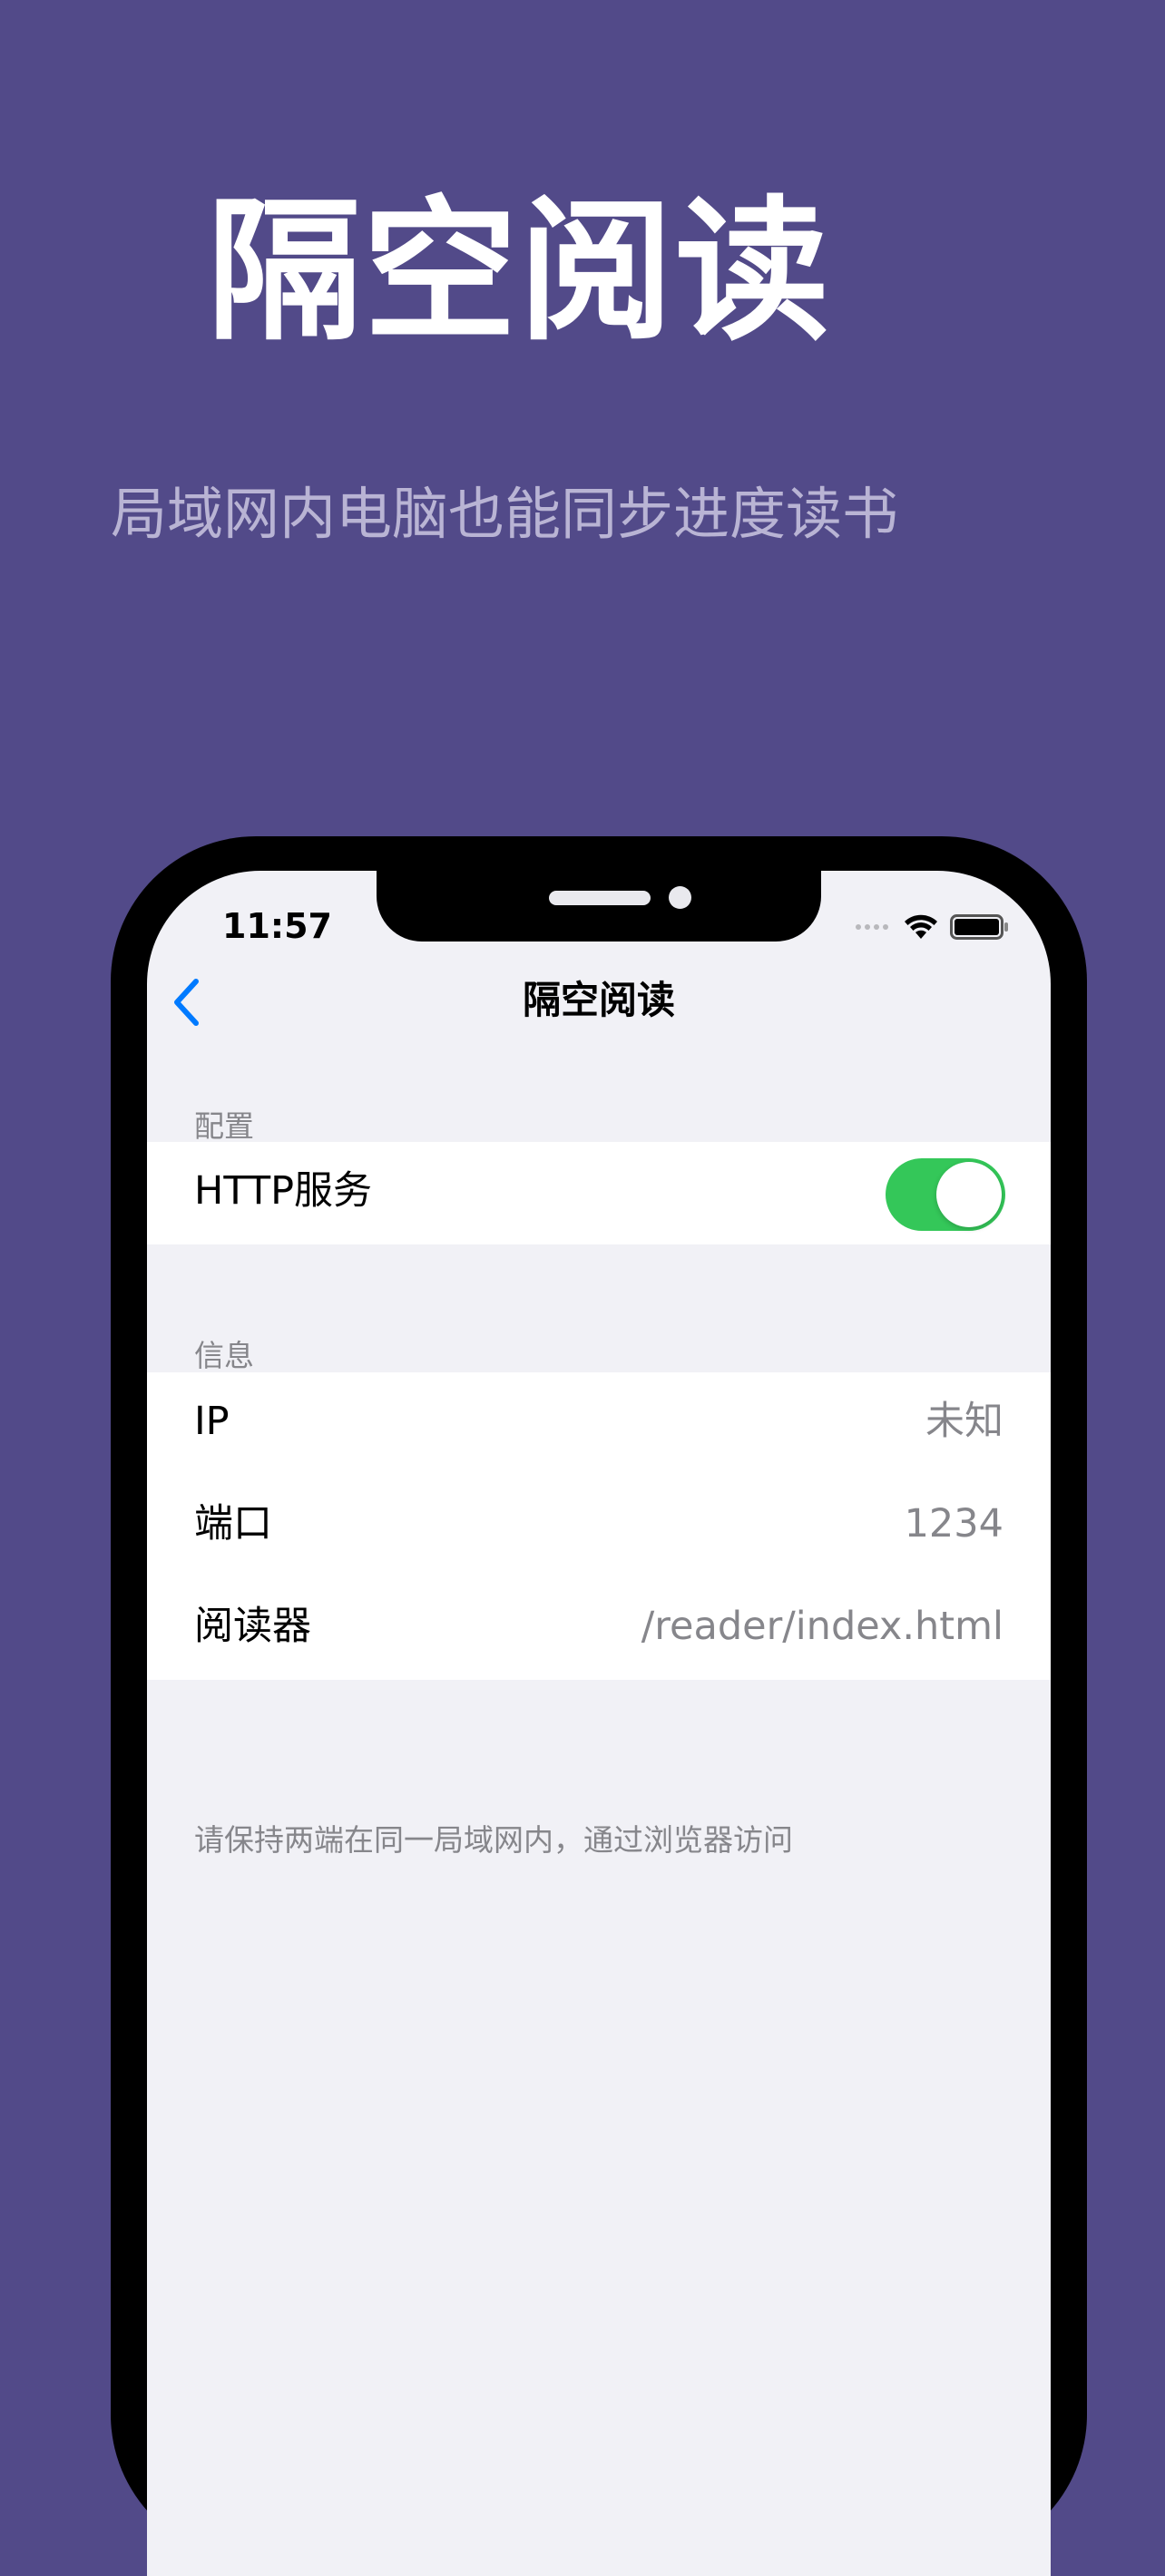 This screenshot has height=2576, width=1165. What do you see at coordinates (505, 514) in the screenshot?
I see `hero-subtitle: 局域网内电脑也能同步进度读书` at bounding box center [505, 514].